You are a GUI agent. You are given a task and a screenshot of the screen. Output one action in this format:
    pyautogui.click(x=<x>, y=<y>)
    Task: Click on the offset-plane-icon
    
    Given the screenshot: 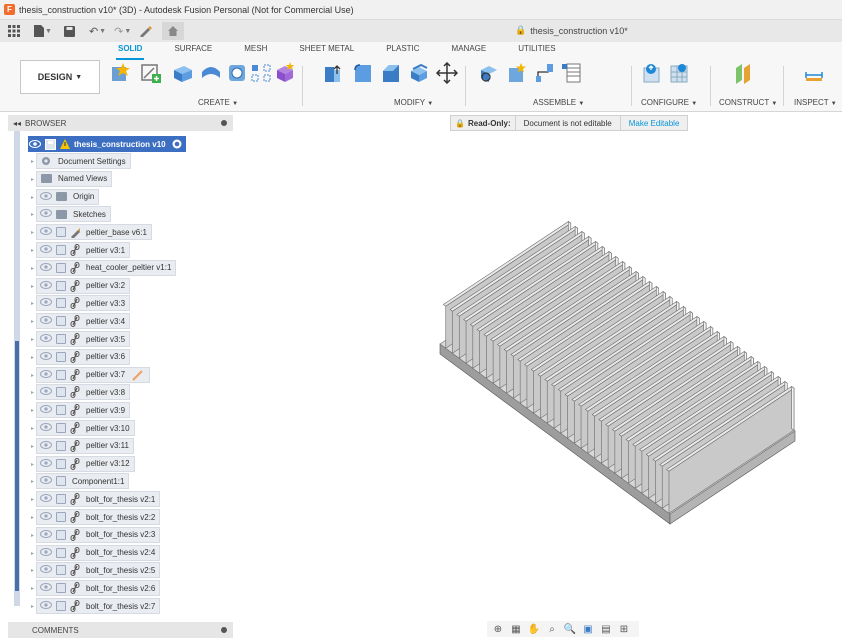 What is the action you would take?
    pyautogui.click(x=744, y=73)
    